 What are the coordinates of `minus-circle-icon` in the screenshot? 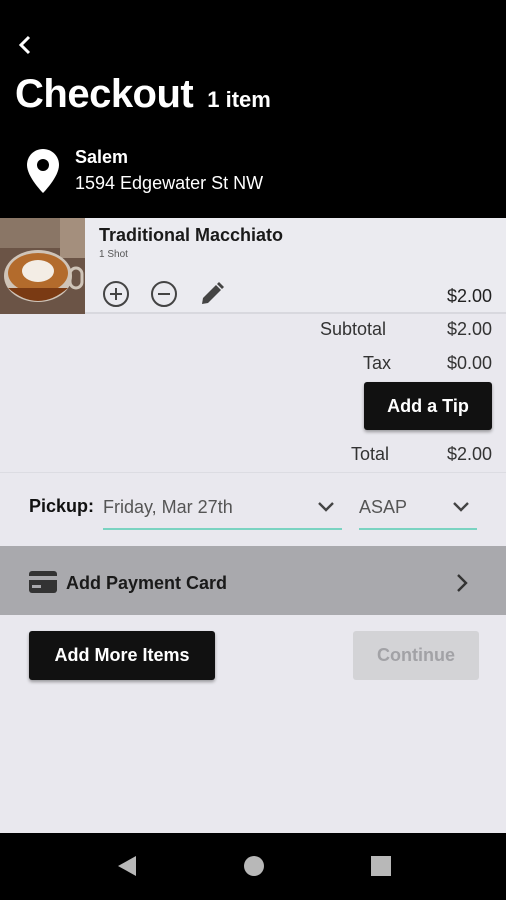 It's located at (164, 294).